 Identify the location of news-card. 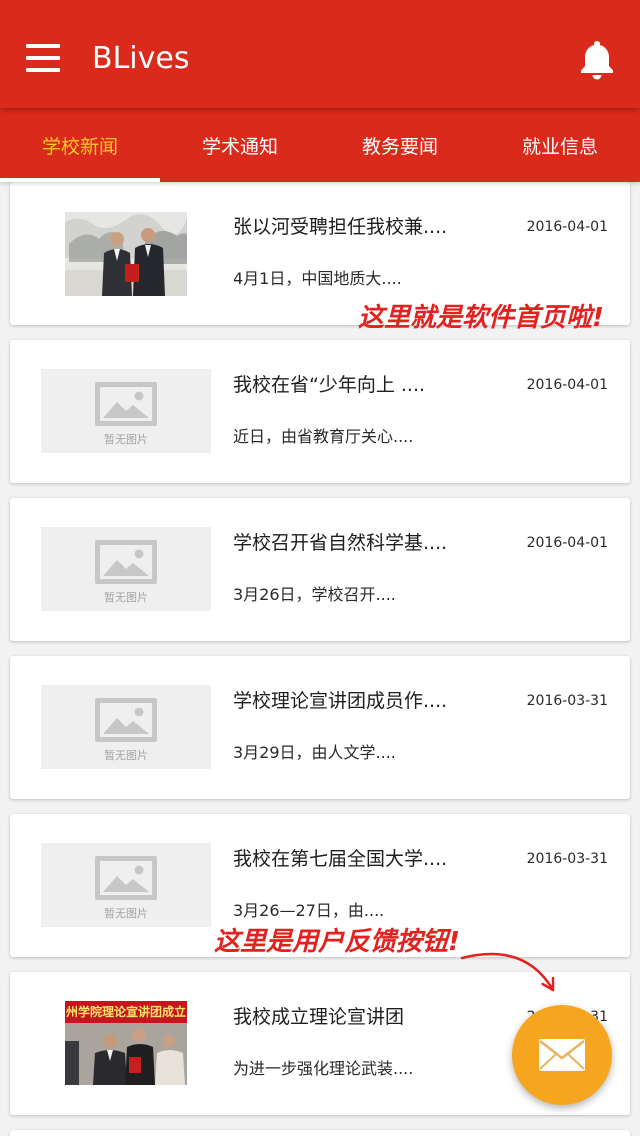
(320, 1133).